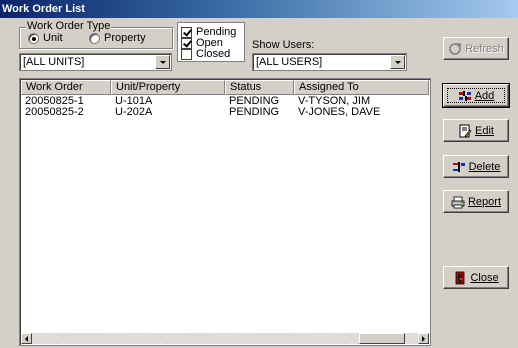 Image resolution: width=518 pixels, height=348 pixels. I want to click on users-filter-combo: [ALL USERS], so click(329, 62).